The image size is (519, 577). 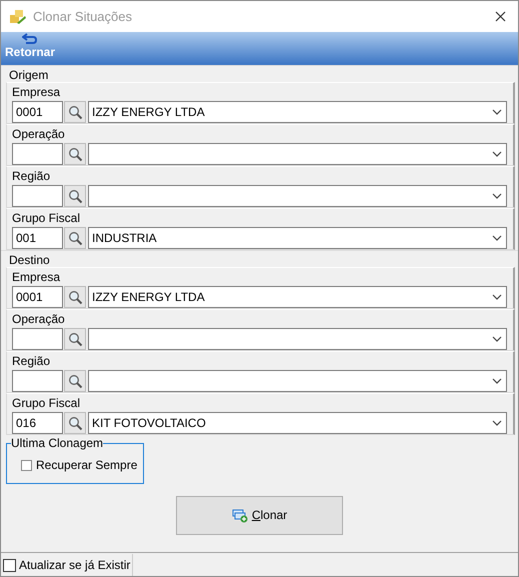 I want to click on code-field: 001, so click(x=37, y=238).